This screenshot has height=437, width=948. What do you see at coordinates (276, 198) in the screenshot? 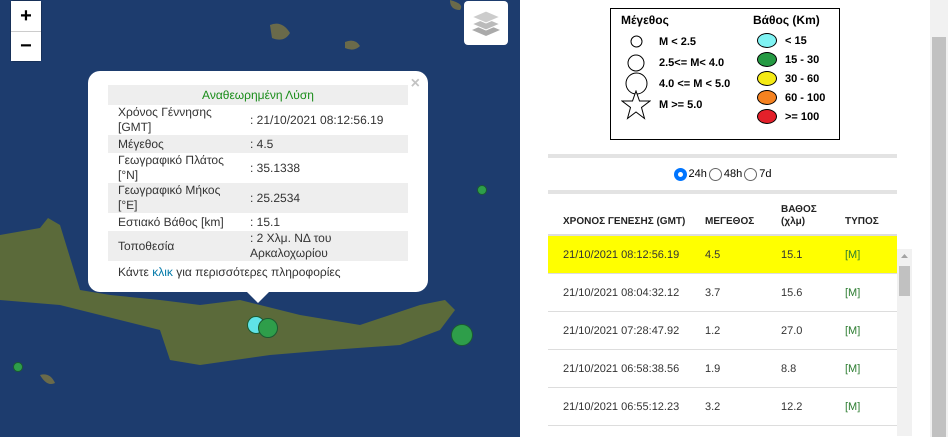
I see `field-value: : 25.2534` at bounding box center [276, 198].